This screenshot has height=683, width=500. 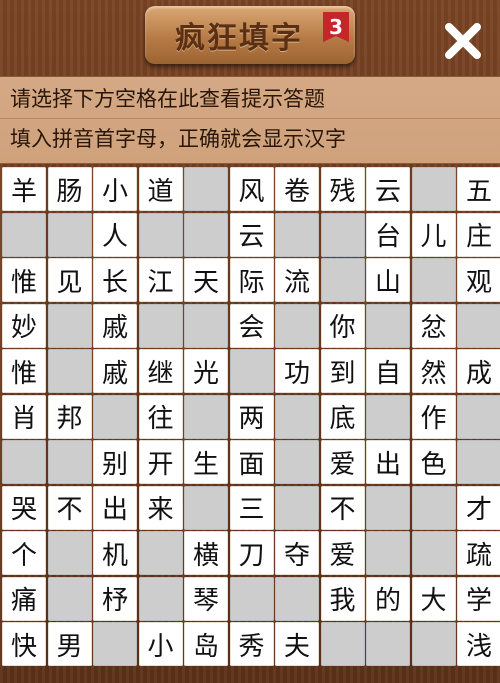 What do you see at coordinates (433, 371) in the screenshot?
I see `grid-cell-filled: 然` at bounding box center [433, 371].